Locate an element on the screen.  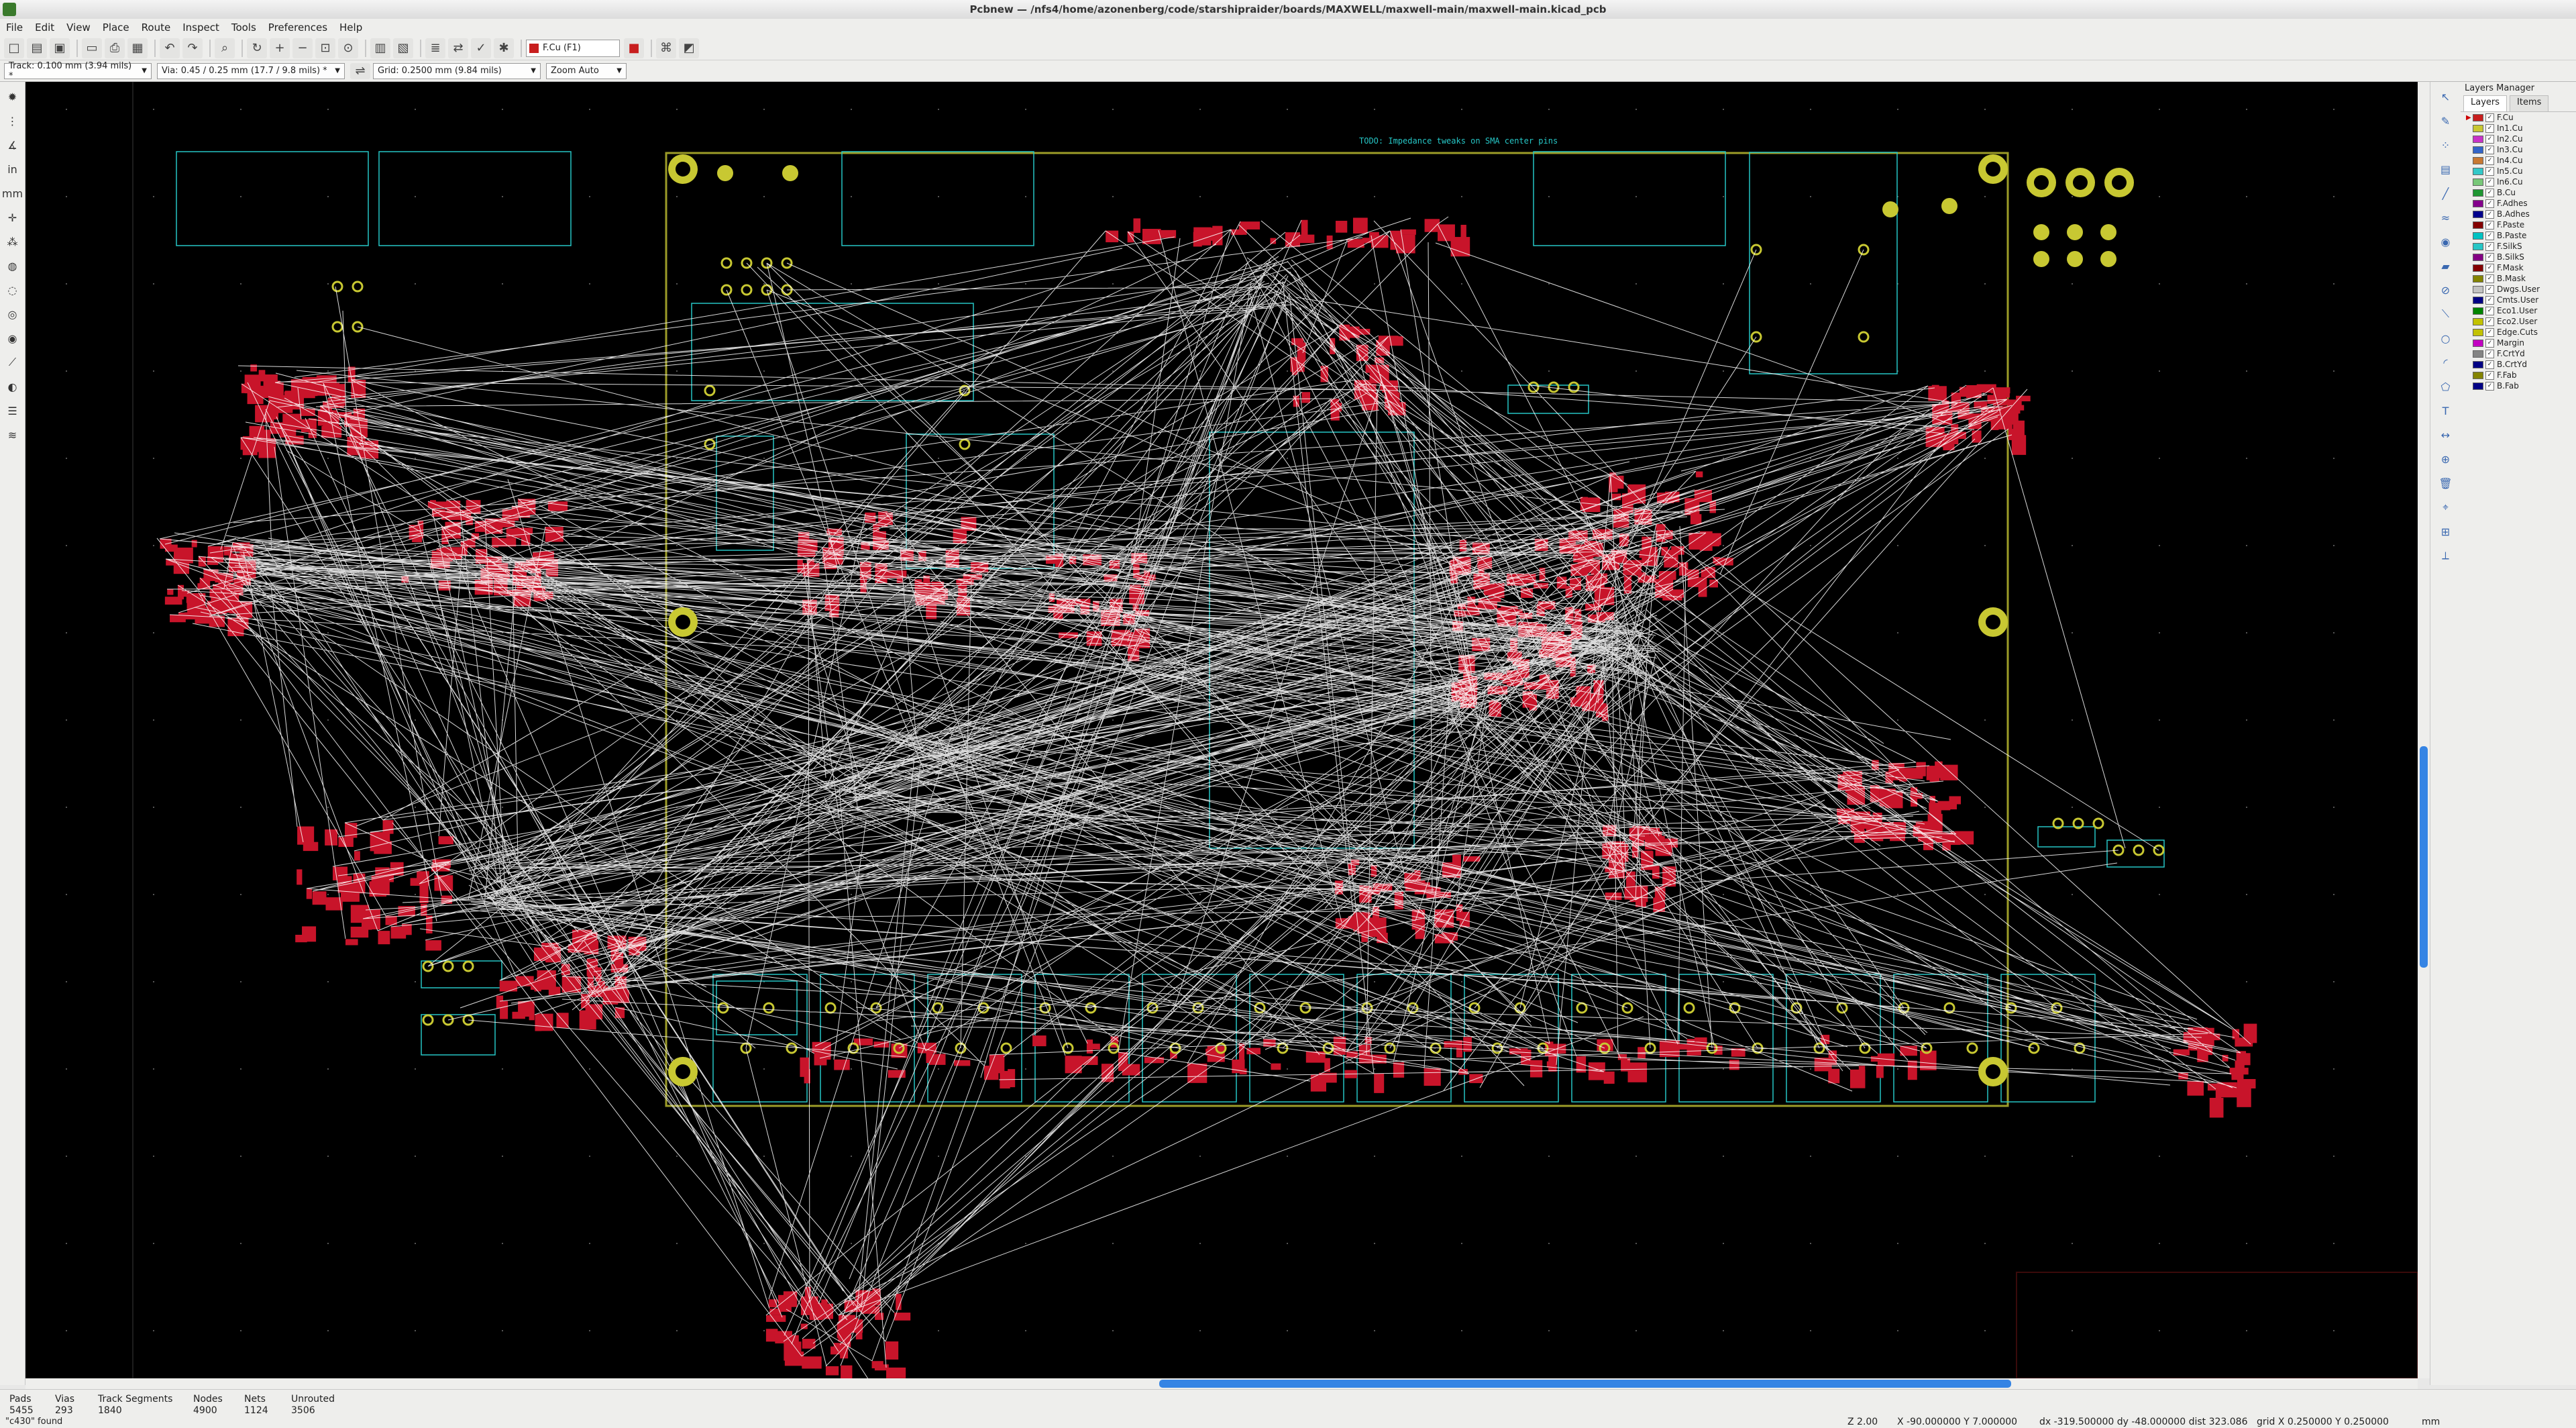
layer-row-b-adhes: ✓ B.Adhes is located at coordinates (2518, 214).